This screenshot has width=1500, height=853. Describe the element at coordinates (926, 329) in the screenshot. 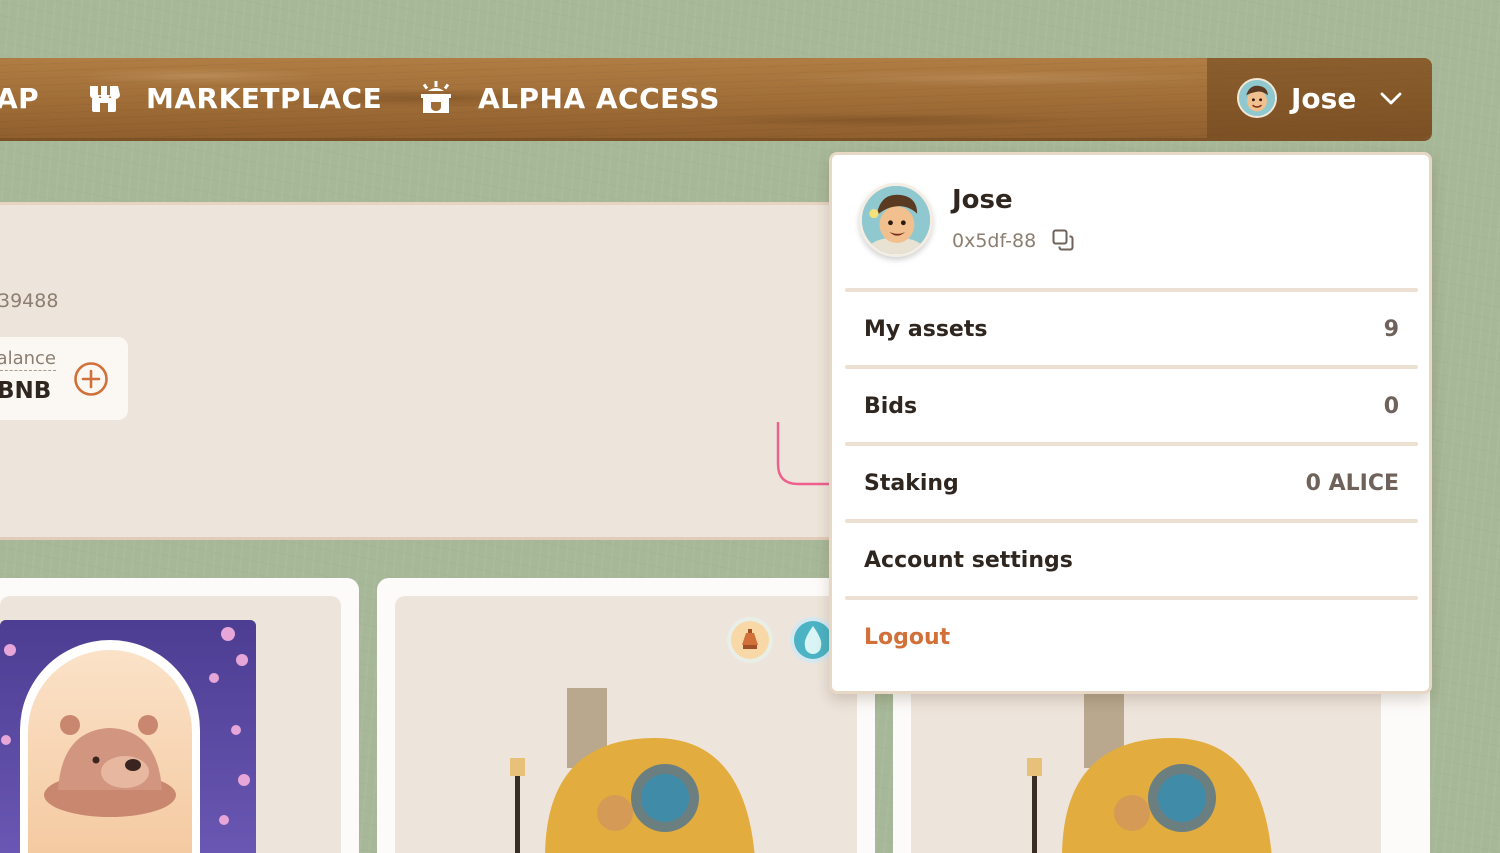

I see `menu-item-label: My assets` at that location.